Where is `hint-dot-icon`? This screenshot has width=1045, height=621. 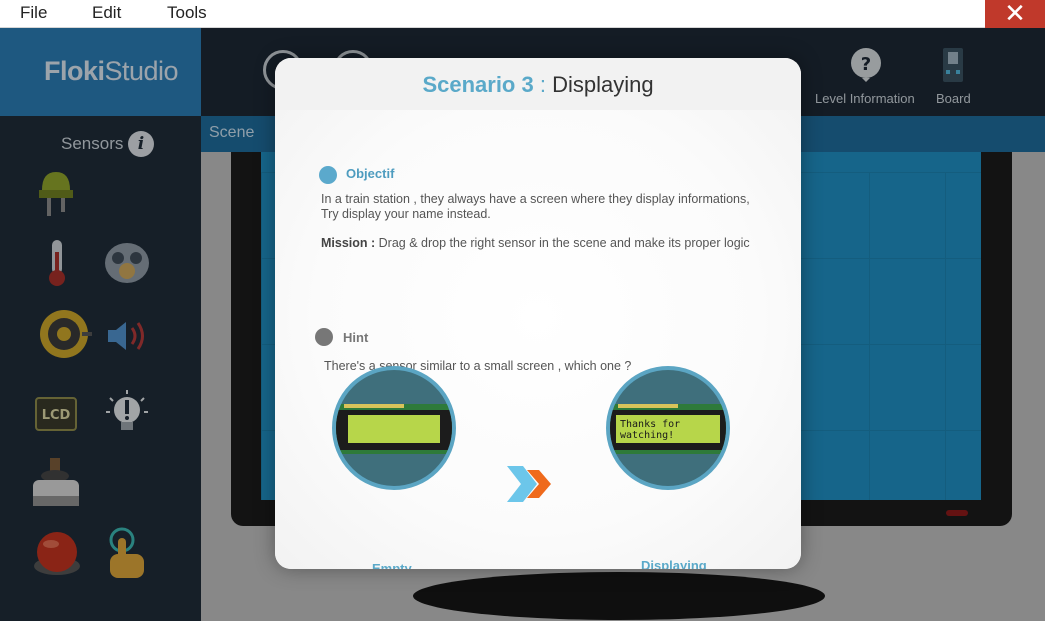 hint-dot-icon is located at coordinates (324, 337).